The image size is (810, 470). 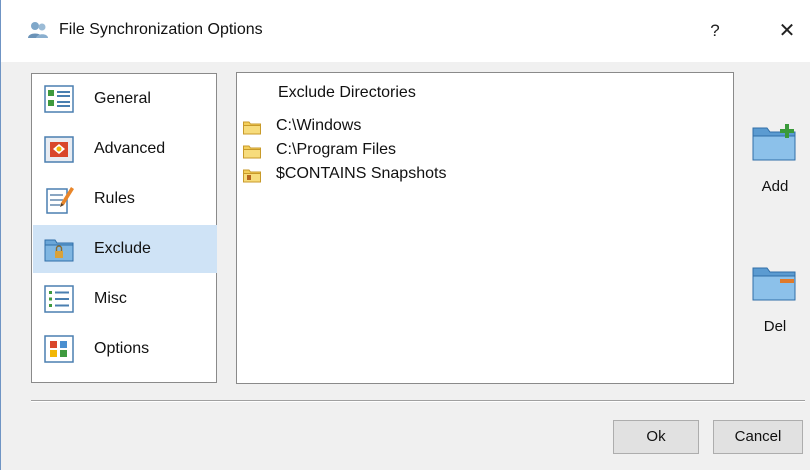 What do you see at coordinates (482, 175) in the screenshot?
I see `list-item: $CONTAINS Snapshots` at bounding box center [482, 175].